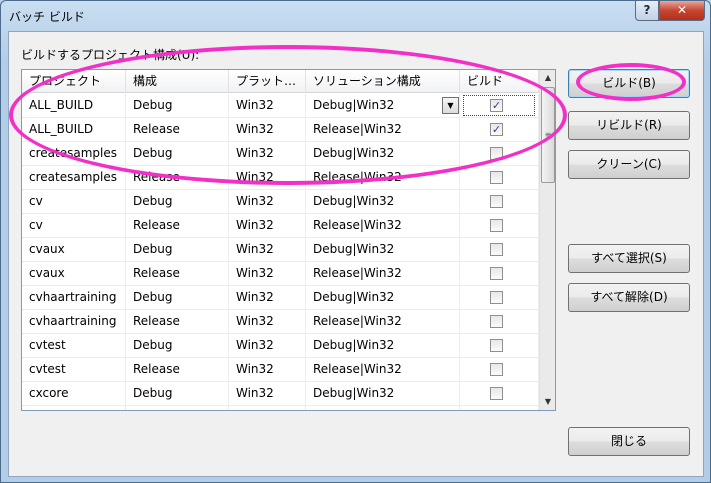 This screenshot has width=711, height=483. What do you see at coordinates (499, 408) in the screenshot?
I see `build-cell` at bounding box center [499, 408].